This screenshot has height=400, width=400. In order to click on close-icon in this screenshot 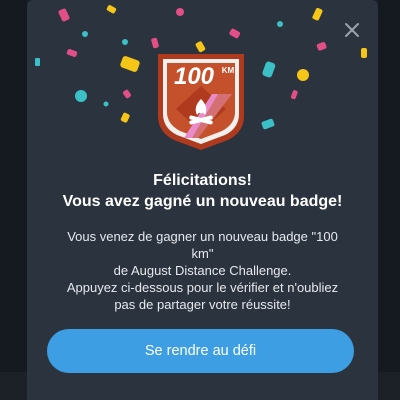, I will do `click(352, 30)`.